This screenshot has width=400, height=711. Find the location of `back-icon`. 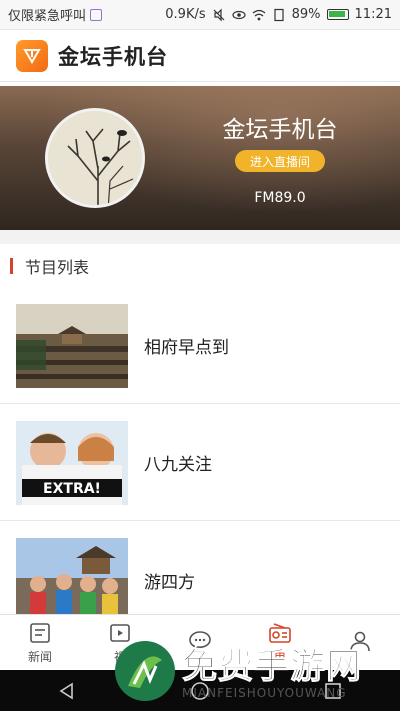

back-icon is located at coordinates (67, 691).